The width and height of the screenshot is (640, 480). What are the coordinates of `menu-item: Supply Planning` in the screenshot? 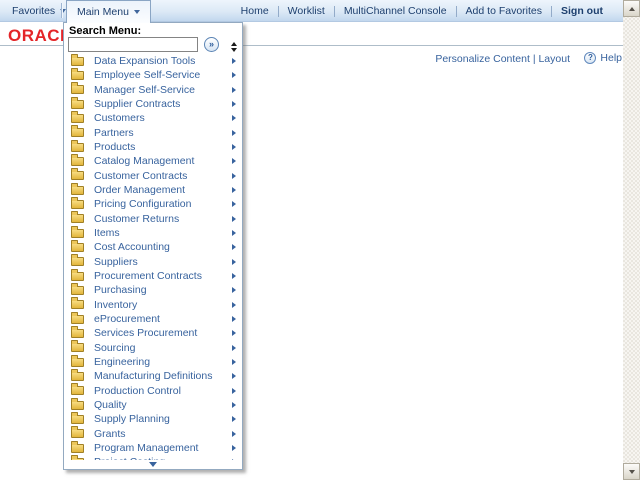 It's located at (153, 418).